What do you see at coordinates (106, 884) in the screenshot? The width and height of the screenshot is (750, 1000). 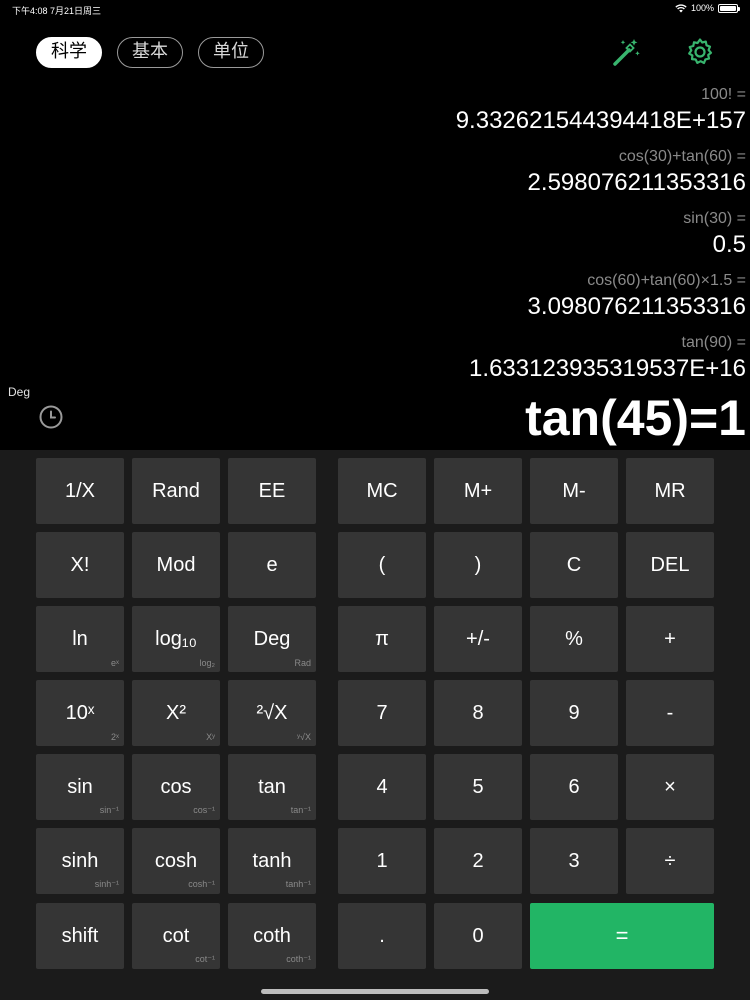 I see `key-secondary-label: sinh⁻¹` at bounding box center [106, 884].